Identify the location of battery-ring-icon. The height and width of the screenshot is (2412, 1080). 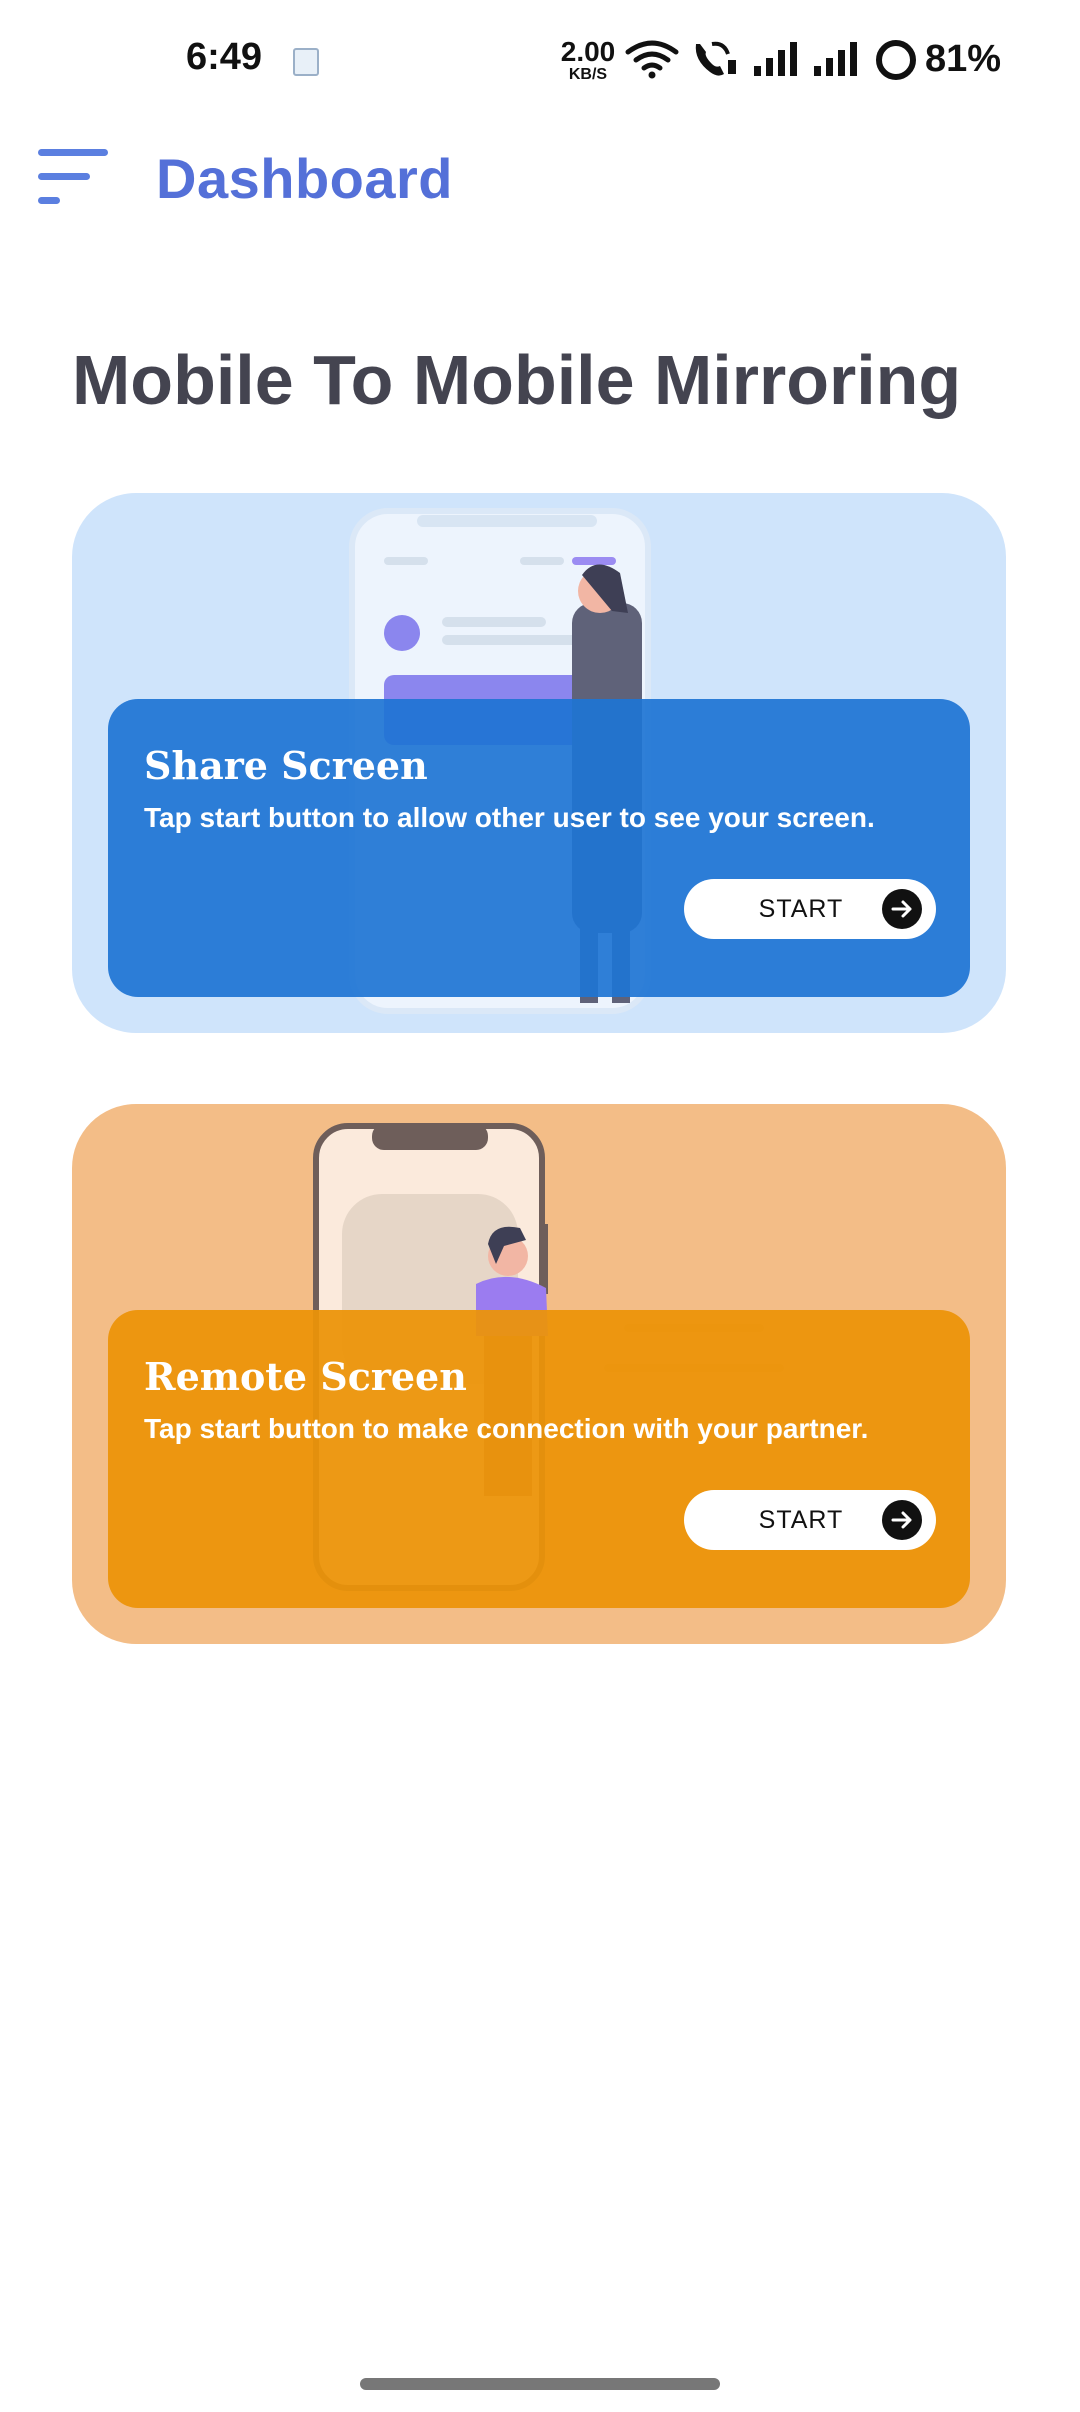
(896, 60).